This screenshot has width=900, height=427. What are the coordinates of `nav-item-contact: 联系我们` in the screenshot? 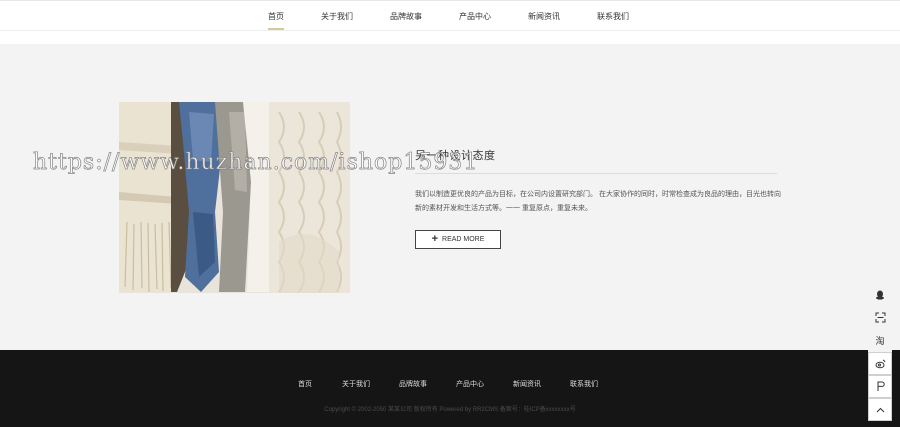 It's located at (613, 16).